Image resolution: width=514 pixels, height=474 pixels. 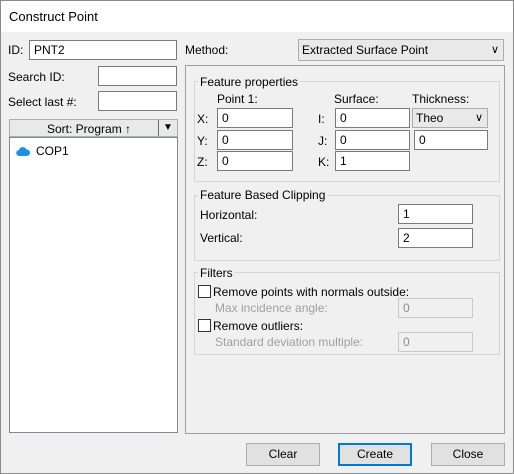 I want to click on title-bar: Construct Point, so click(x=257, y=16).